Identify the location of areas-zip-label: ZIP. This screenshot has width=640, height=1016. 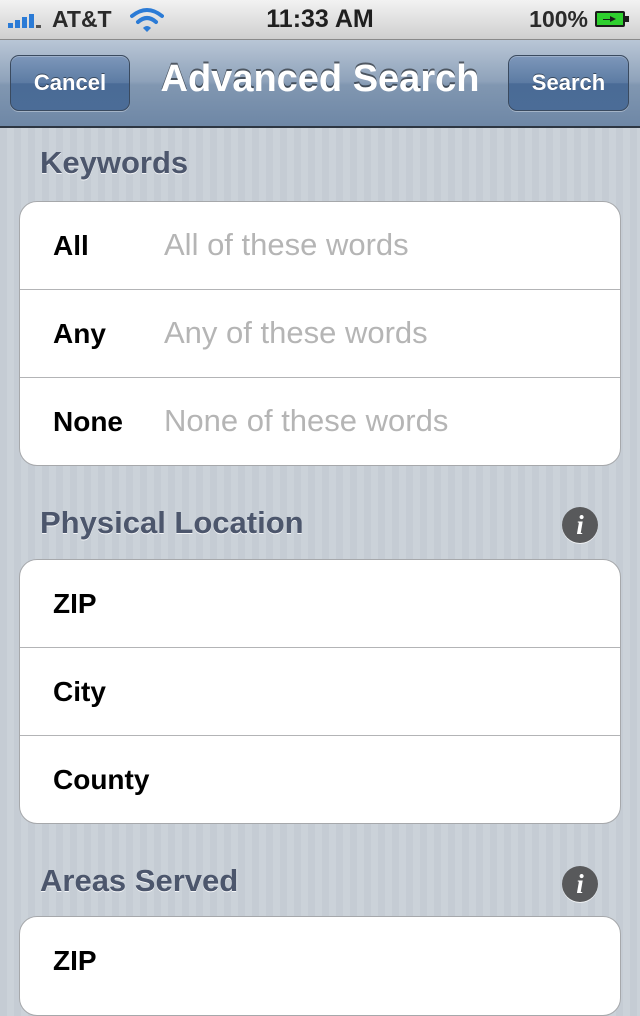
(75, 960).